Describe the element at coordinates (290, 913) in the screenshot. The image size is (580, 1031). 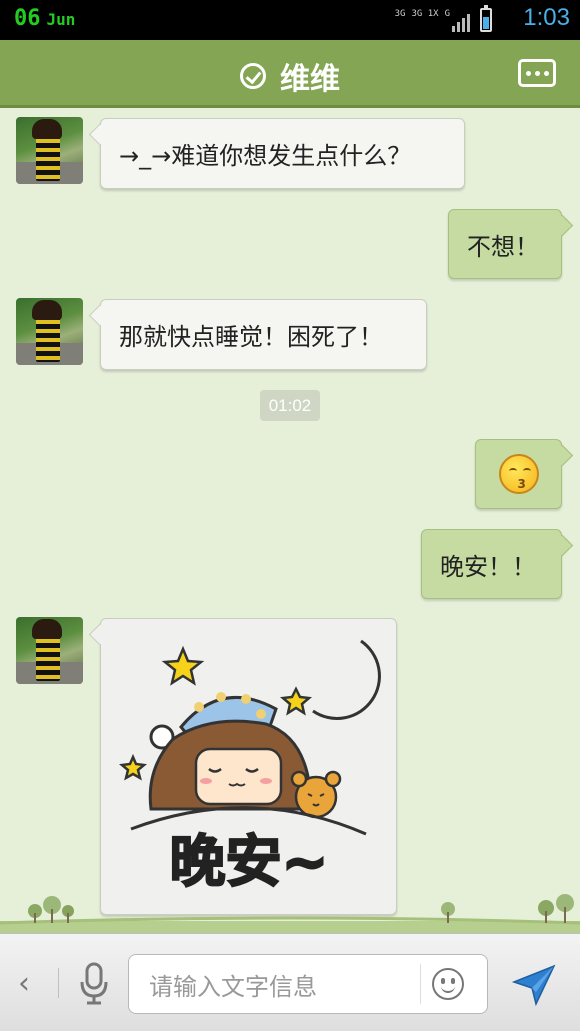
I see `grass-decoration` at that location.